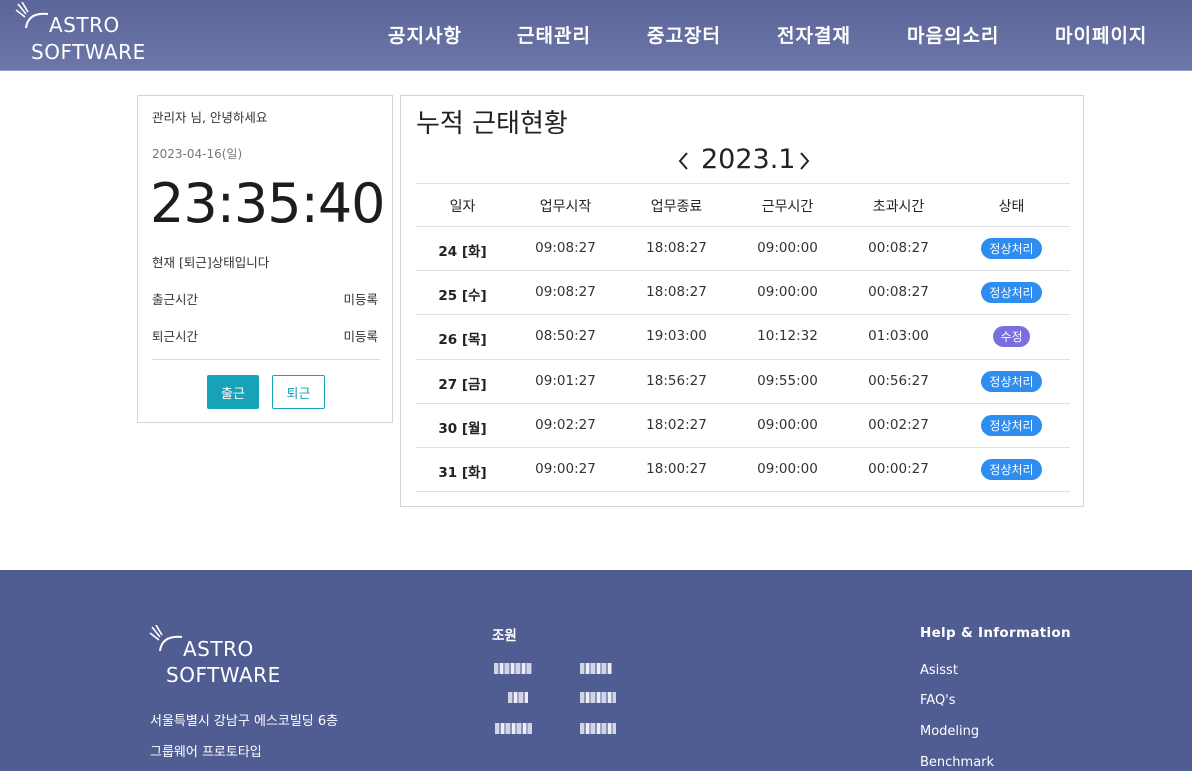  Describe the element at coordinates (504, 636) in the screenshot. I see `team-title: 조원` at that location.